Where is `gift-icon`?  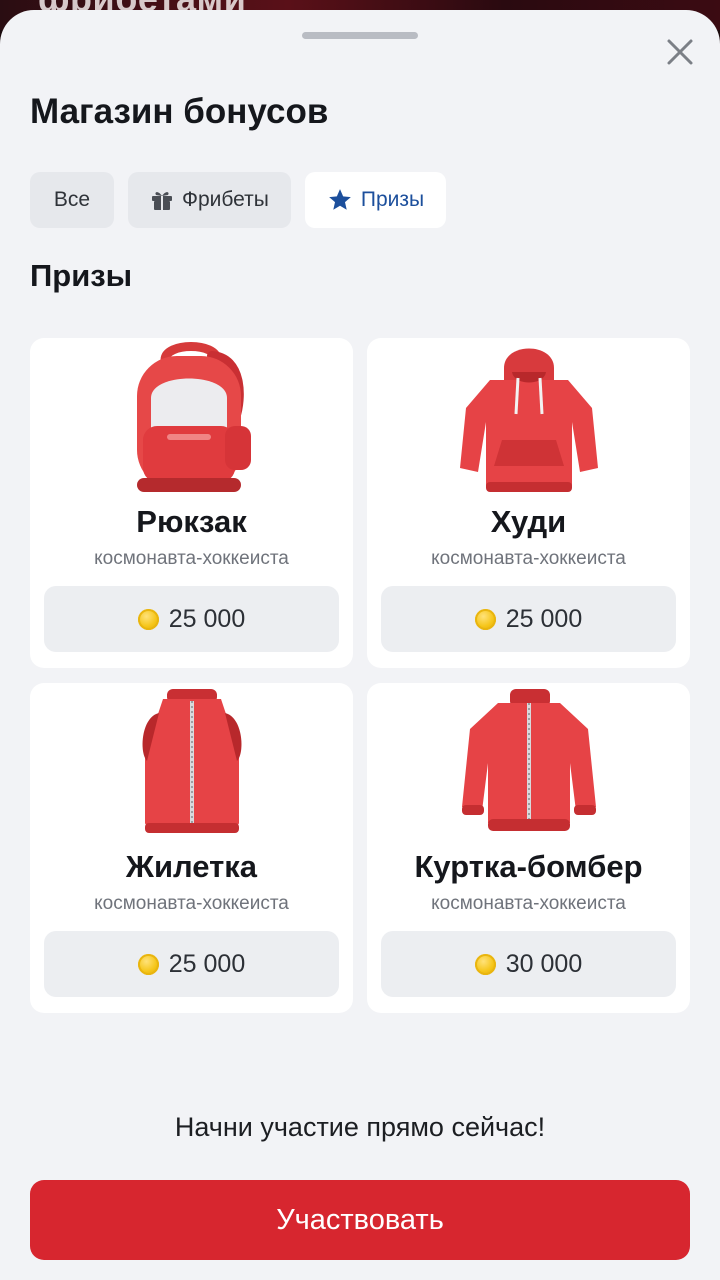 gift-icon is located at coordinates (162, 201).